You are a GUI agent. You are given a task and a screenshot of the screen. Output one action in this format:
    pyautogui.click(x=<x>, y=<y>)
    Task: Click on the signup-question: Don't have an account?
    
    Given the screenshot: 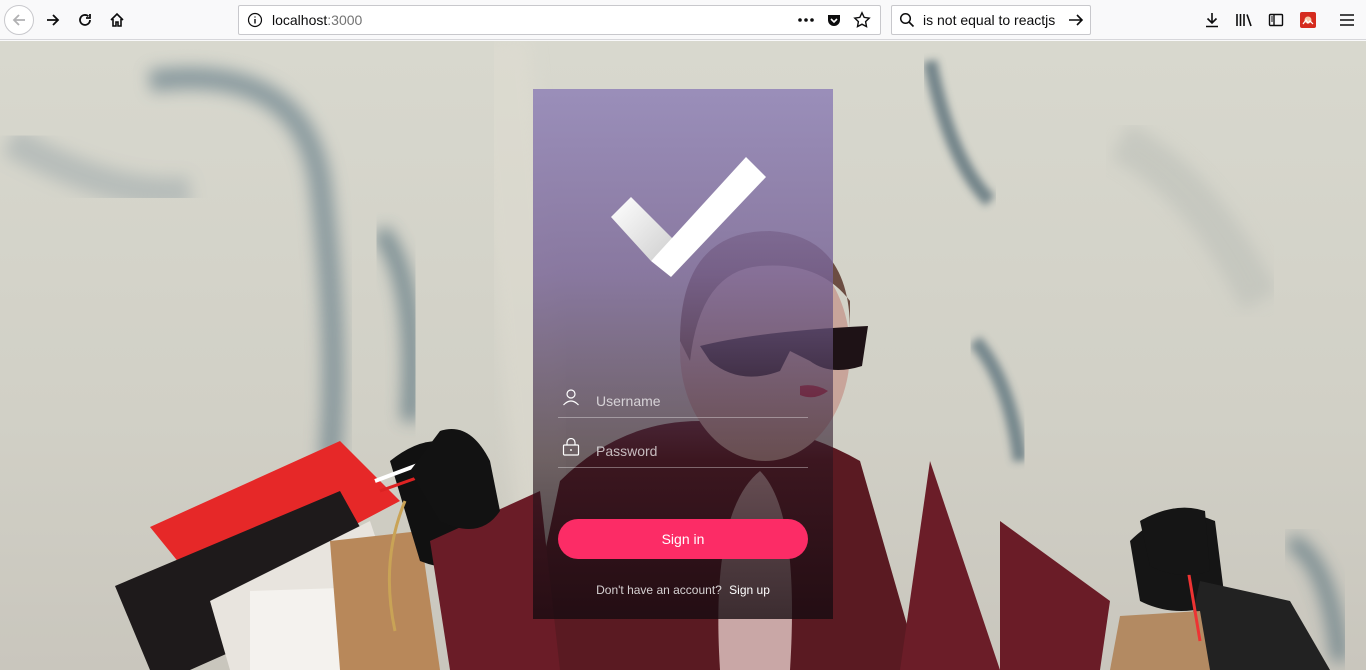 What is the action you would take?
    pyautogui.click(x=659, y=590)
    